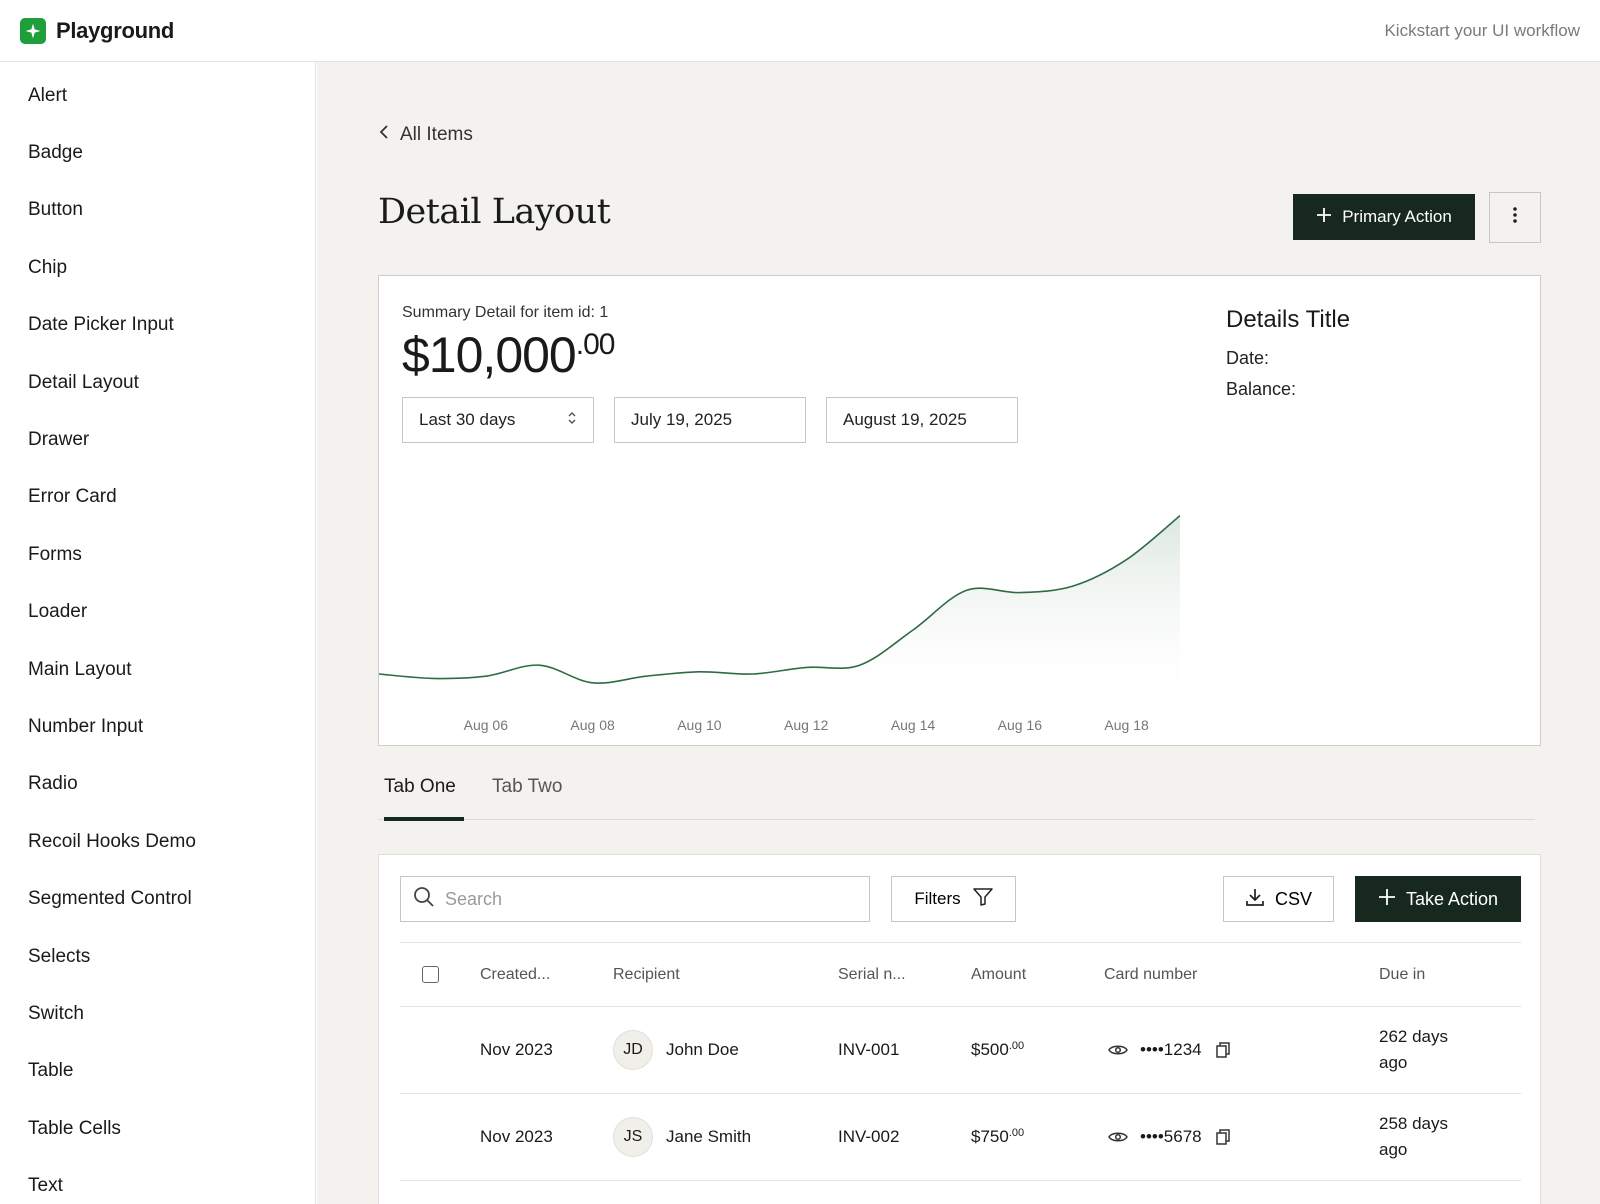 The image size is (1600, 1204). Describe the element at coordinates (699, 725) in the screenshot. I see `chart-x-tick-label: Aug 10` at that location.